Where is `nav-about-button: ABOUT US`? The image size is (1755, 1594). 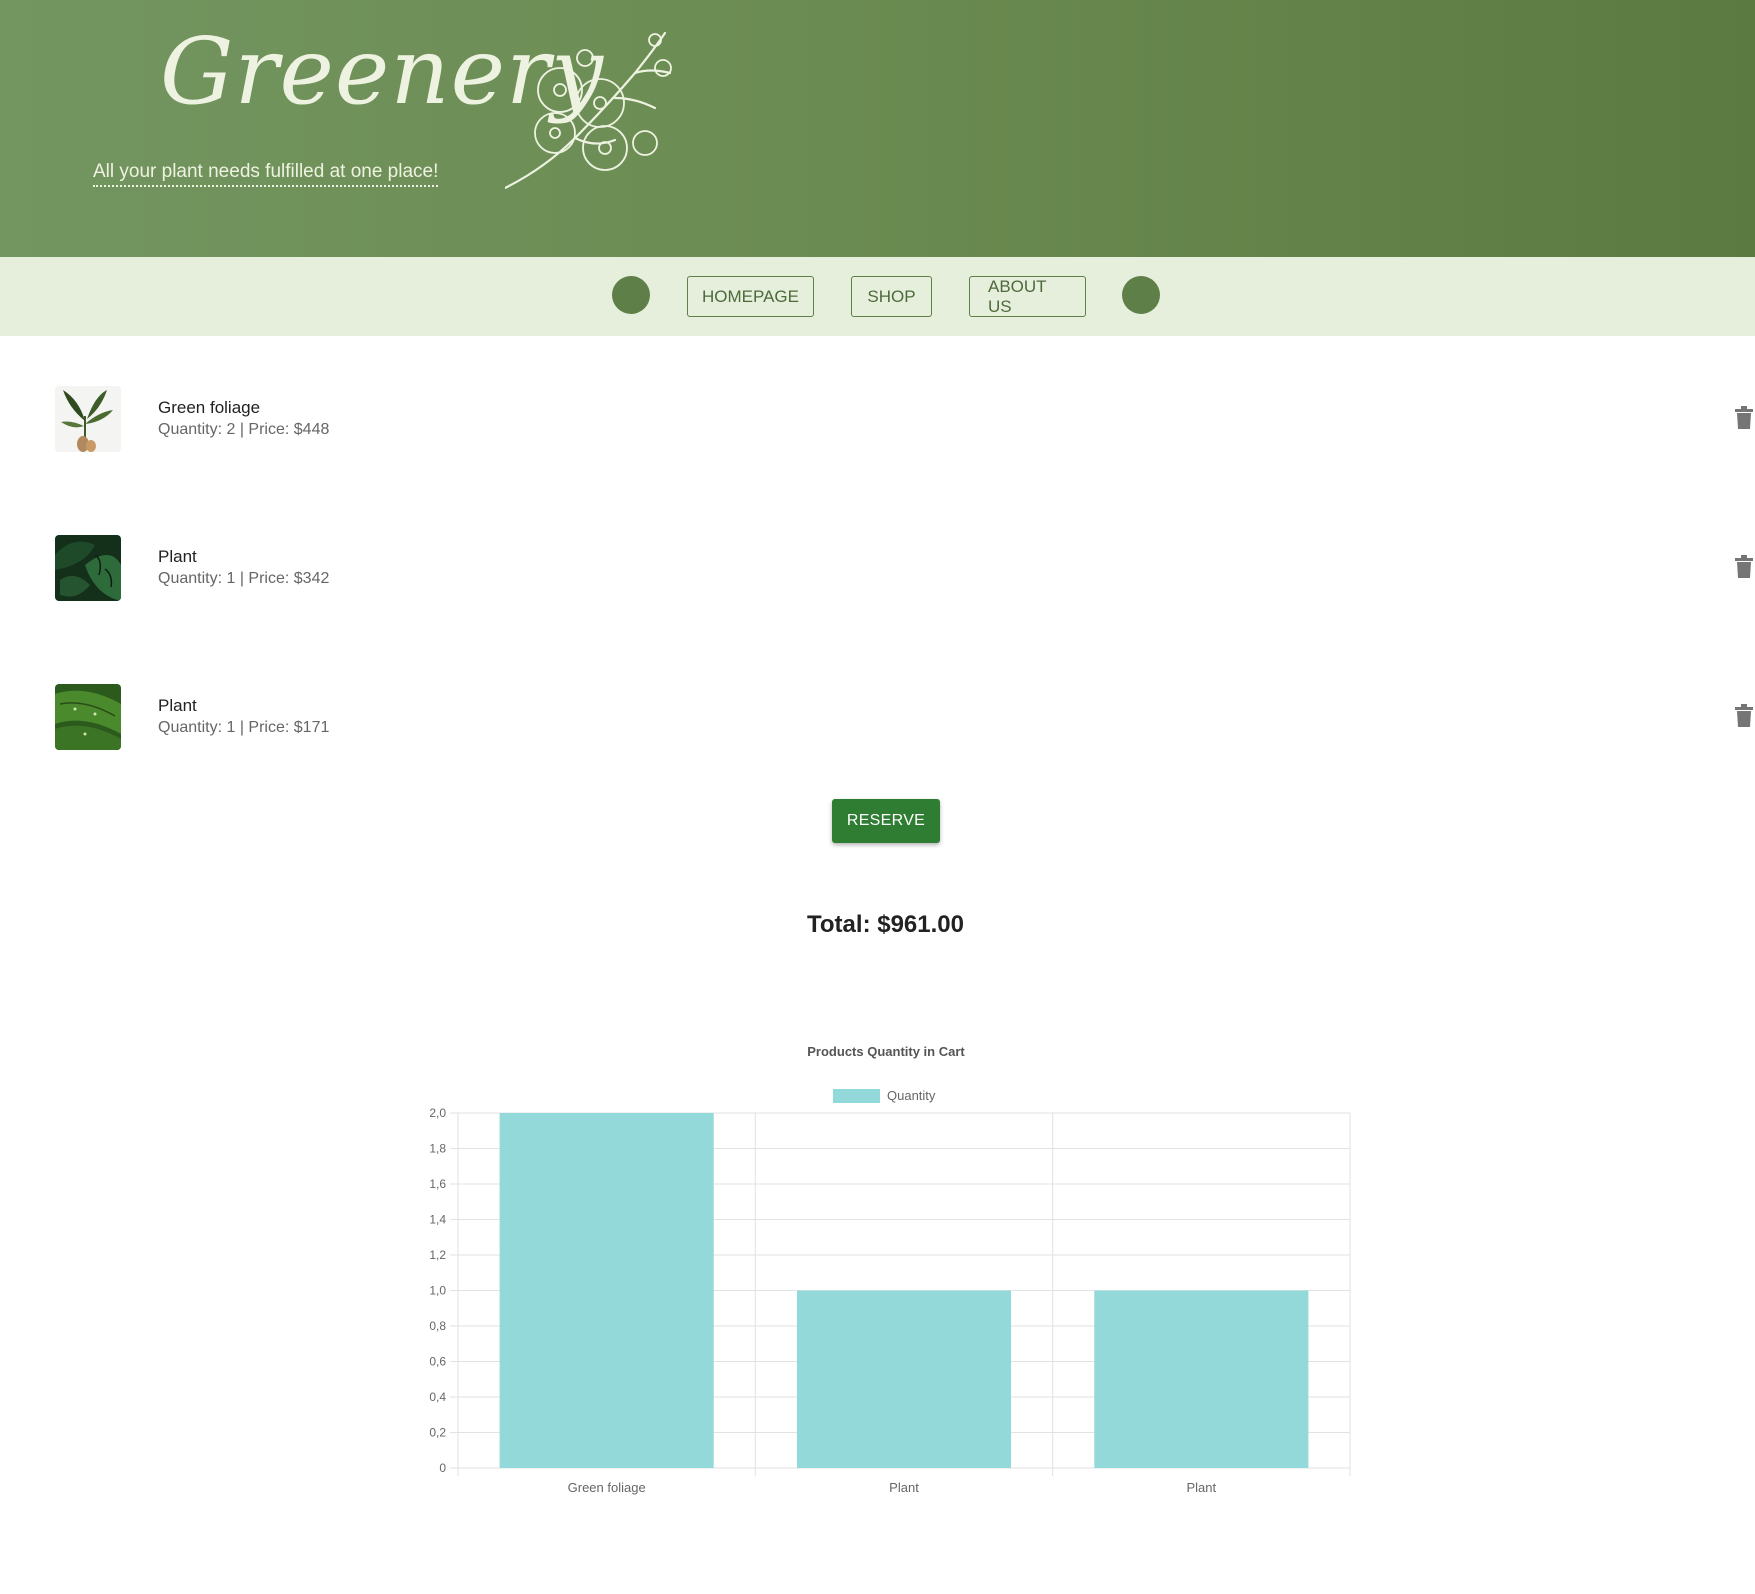
nav-about-button: ABOUT US is located at coordinates (1027, 296).